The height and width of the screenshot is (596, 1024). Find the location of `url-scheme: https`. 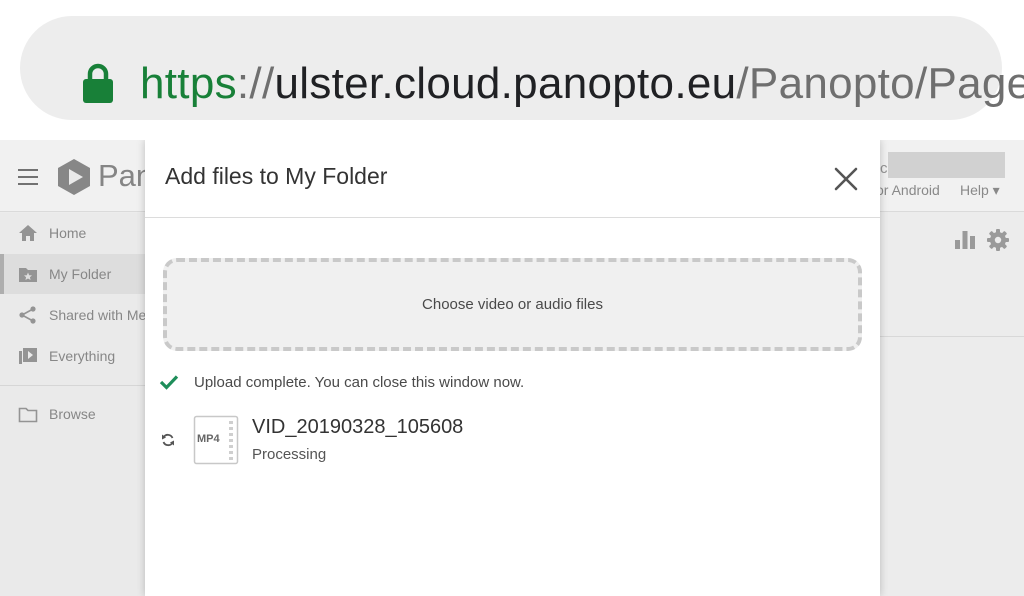

url-scheme: https is located at coordinates (188, 83).